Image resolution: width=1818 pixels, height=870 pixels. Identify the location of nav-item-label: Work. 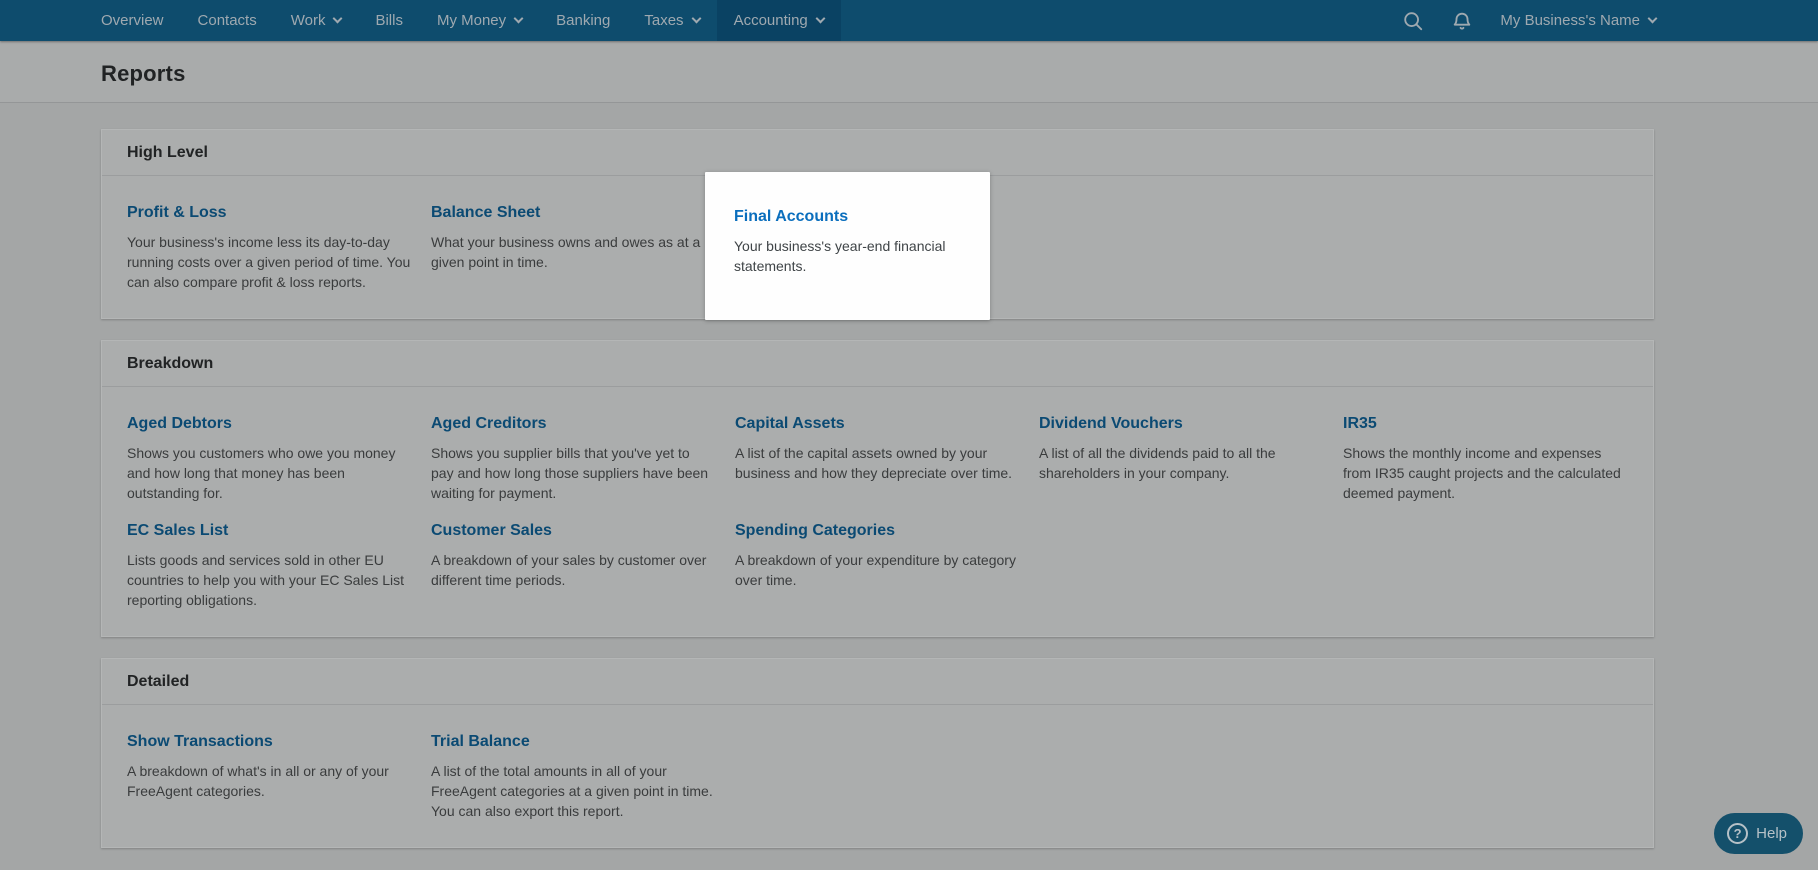
(308, 20).